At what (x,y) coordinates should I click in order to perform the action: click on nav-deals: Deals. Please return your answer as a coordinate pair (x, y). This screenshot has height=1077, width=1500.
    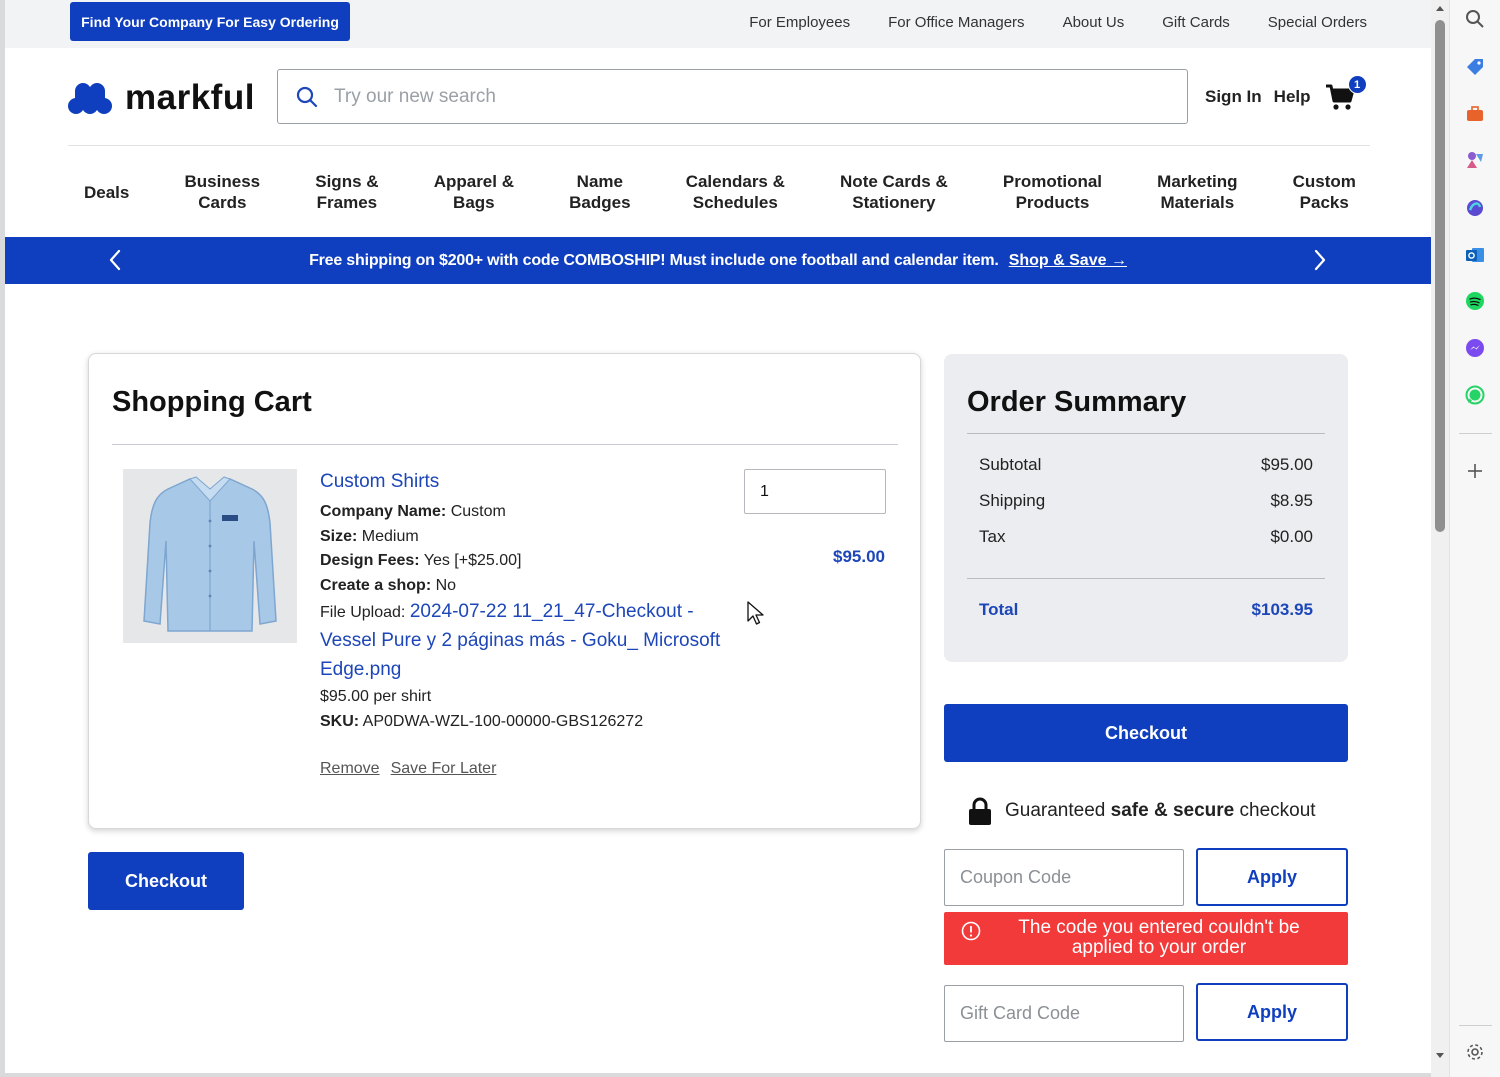
    Looking at the image, I should click on (106, 192).